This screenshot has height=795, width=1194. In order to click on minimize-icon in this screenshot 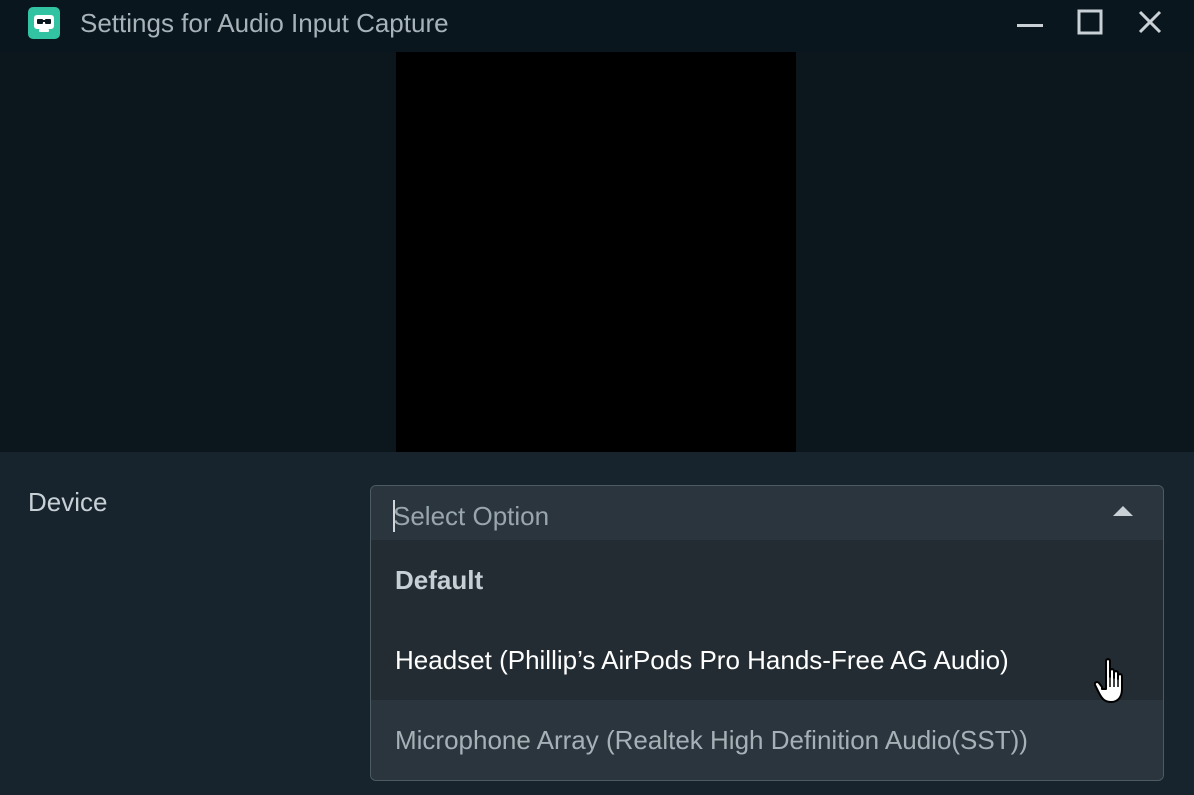, I will do `click(1030, 25)`.